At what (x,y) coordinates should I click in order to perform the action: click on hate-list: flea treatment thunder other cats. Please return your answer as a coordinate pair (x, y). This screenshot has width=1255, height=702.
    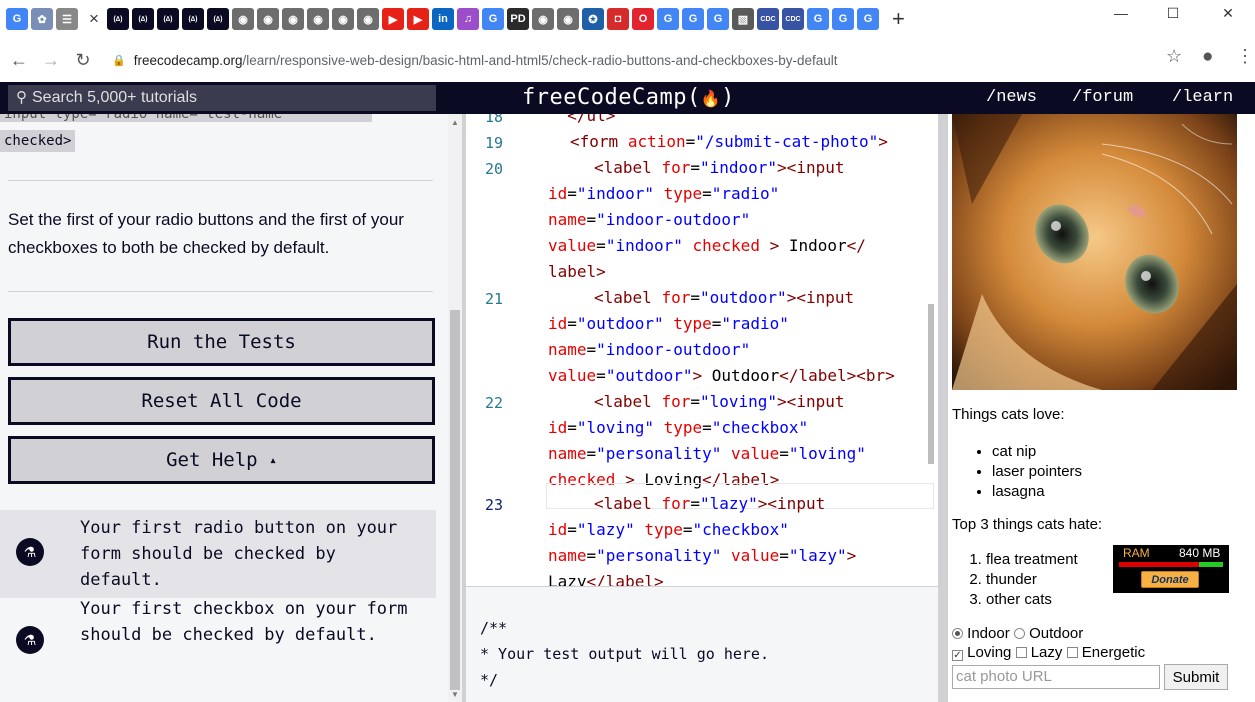
    Looking at the image, I should click on (1032, 580).